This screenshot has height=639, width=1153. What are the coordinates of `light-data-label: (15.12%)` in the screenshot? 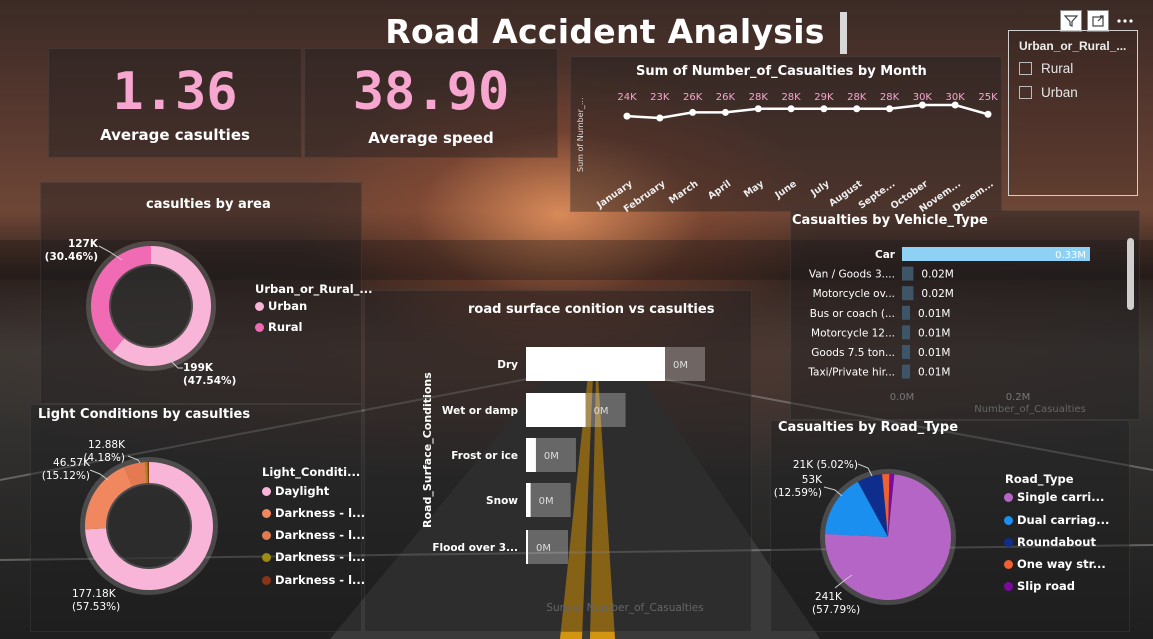 It's located at (66, 476).